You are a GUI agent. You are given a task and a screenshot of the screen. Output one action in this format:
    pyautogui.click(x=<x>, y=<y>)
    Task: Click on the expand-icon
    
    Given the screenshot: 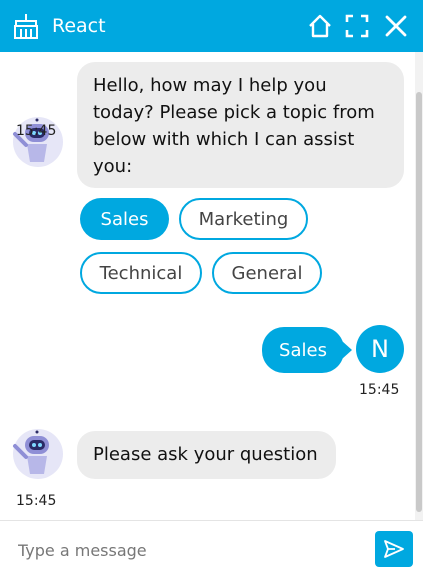 What is the action you would take?
    pyautogui.click(x=357, y=26)
    